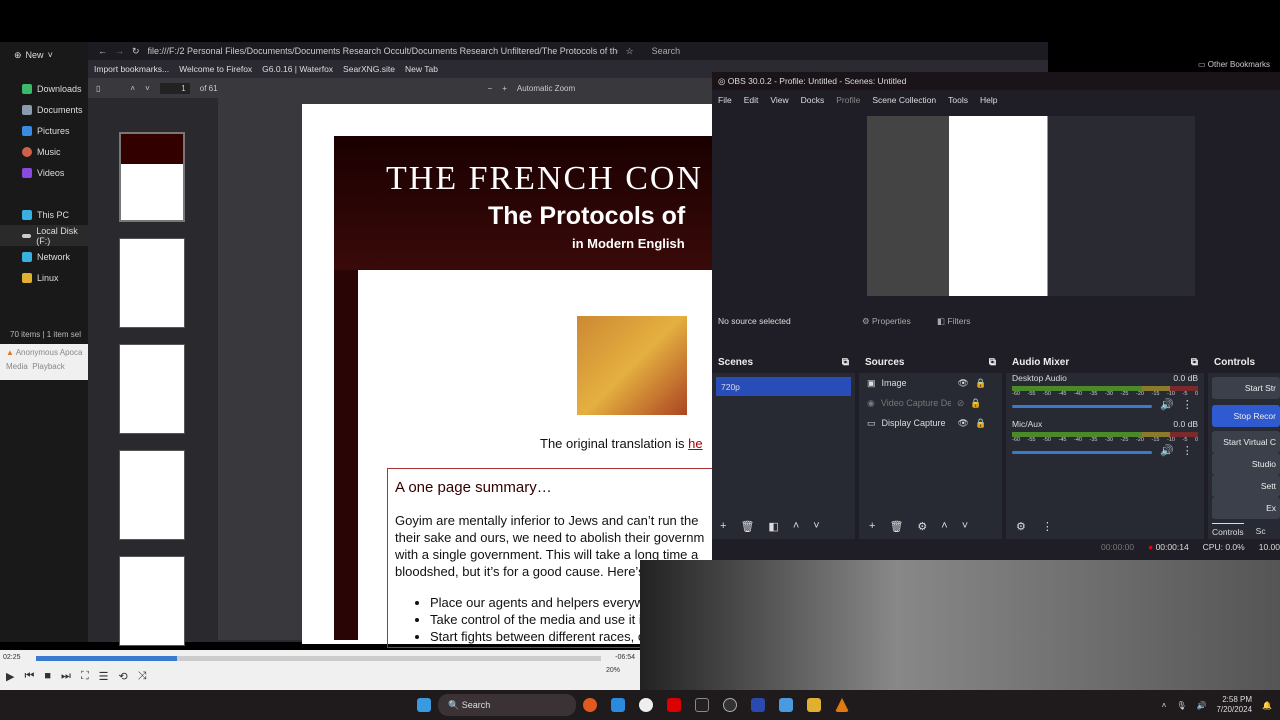 Image resolution: width=1280 pixels, height=720 pixels. Describe the element at coordinates (215, 69) in the screenshot. I see `bookmark-welcome: Welcome to Firefox` at that location.